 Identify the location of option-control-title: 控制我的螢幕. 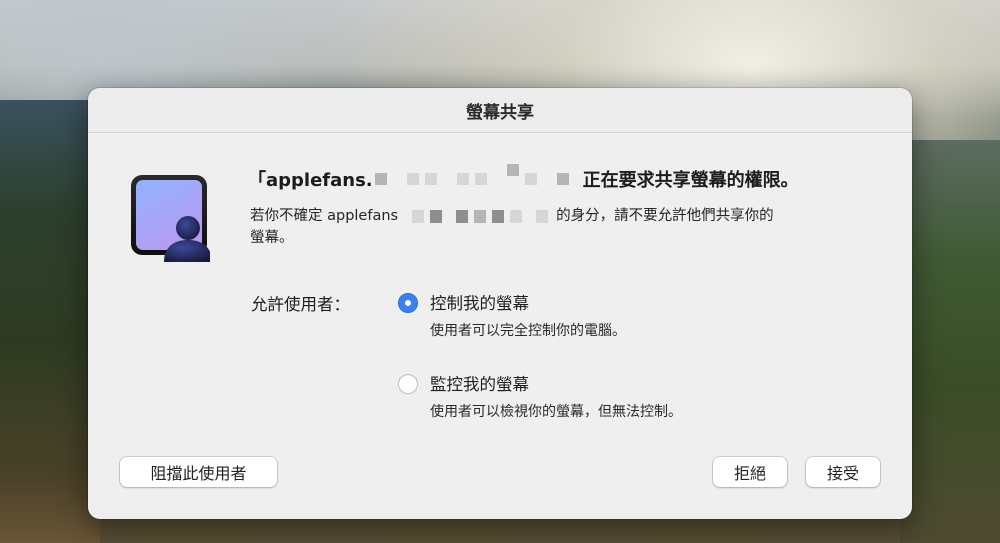
(479, 302).